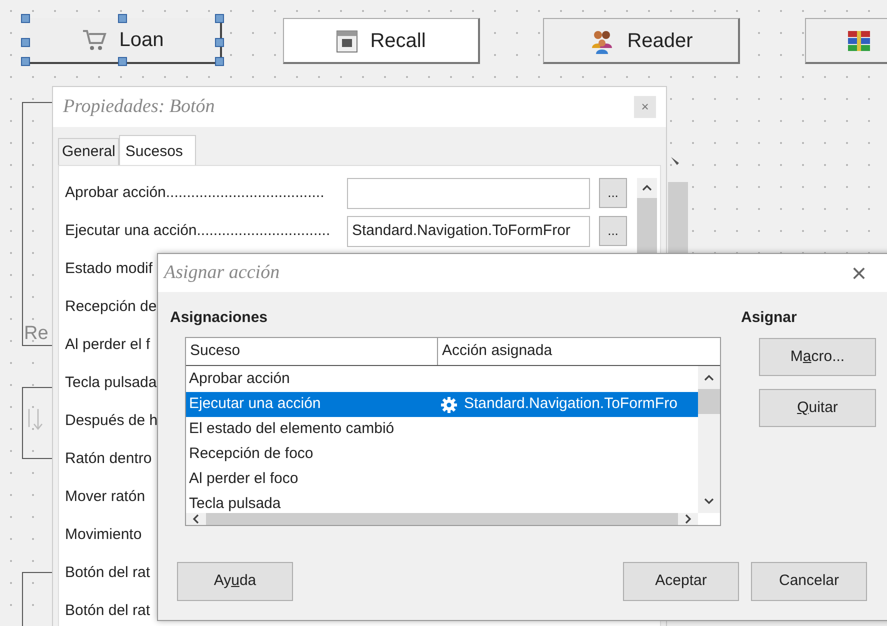 The height and width of the screenshot is (626, 887). What do you see at coordinates (255, 404) in the screenshot?
I see `event-cell-text: Ejecutar una acción` at bounding box center [255, 404].